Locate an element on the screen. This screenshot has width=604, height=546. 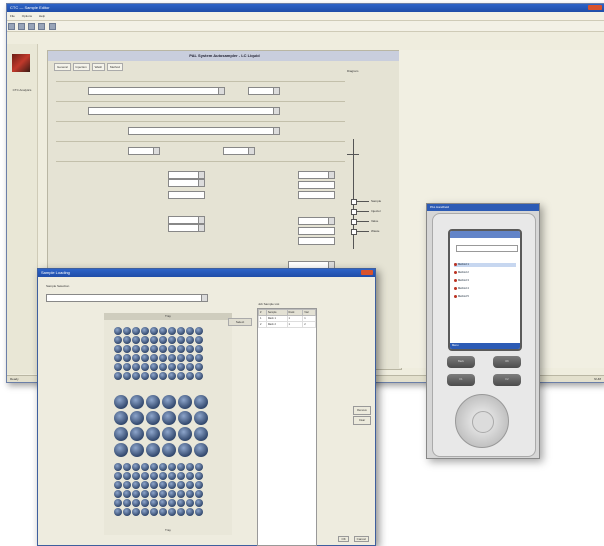
tab-wash: Wash is located at coordinates (98, 67).